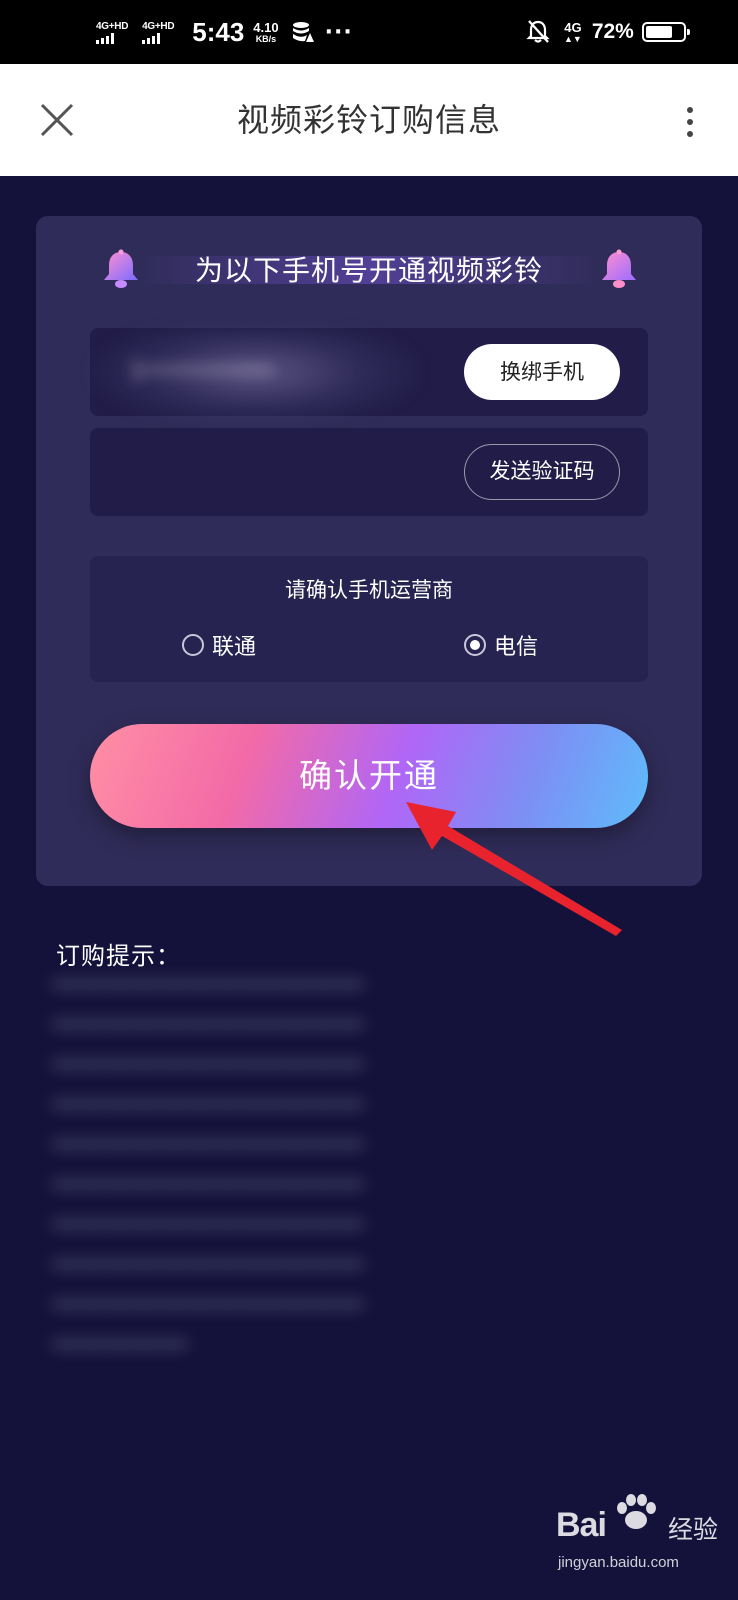  What do you see at coordinates (234, 647) in the screenshot?
I see `carrier-option-label: 联通` at bounding box center [234, 647].